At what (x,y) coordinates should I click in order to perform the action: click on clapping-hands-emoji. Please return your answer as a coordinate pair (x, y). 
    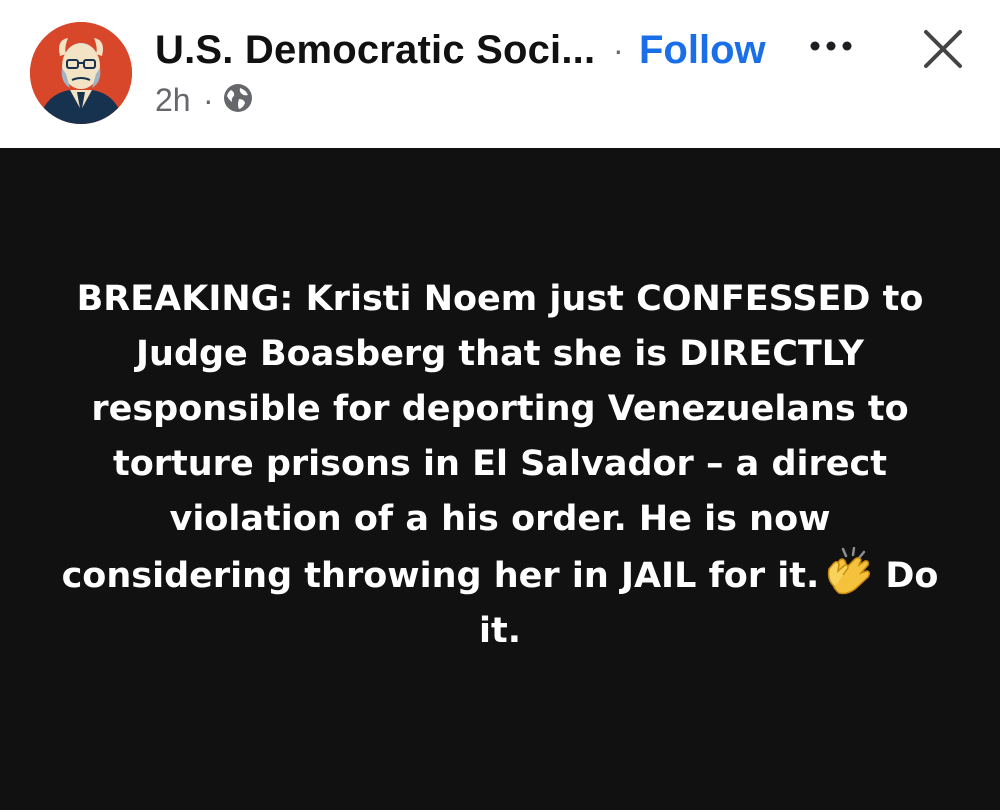
    Looking at the image, I should click on (851, 571).